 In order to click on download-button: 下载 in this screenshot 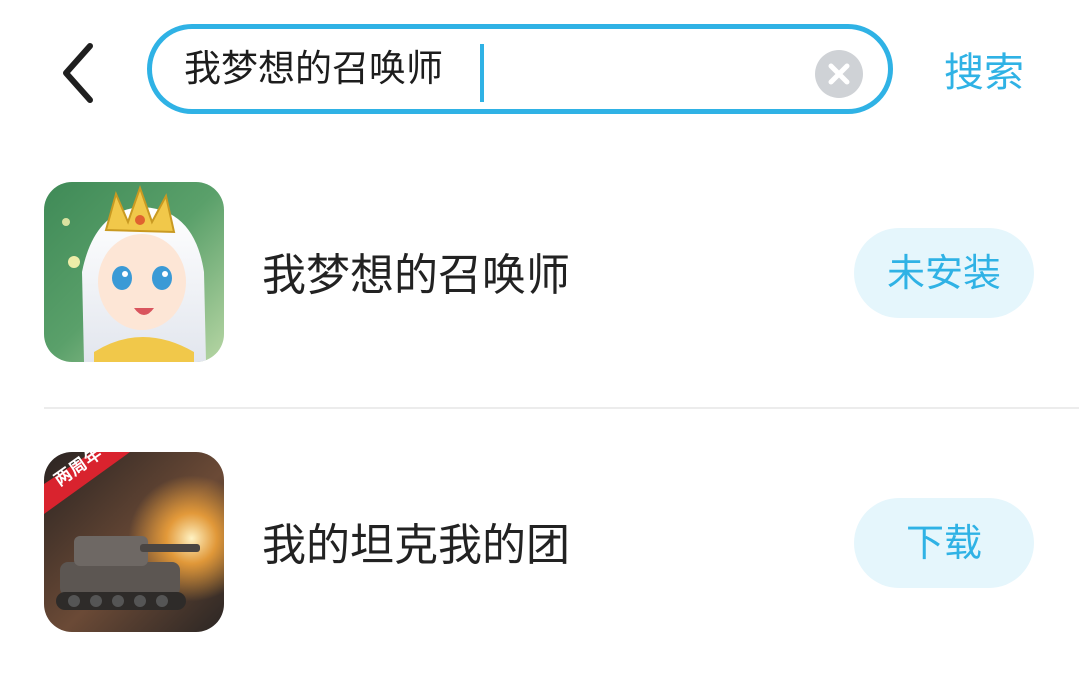, I will do `click(944, 543)`.